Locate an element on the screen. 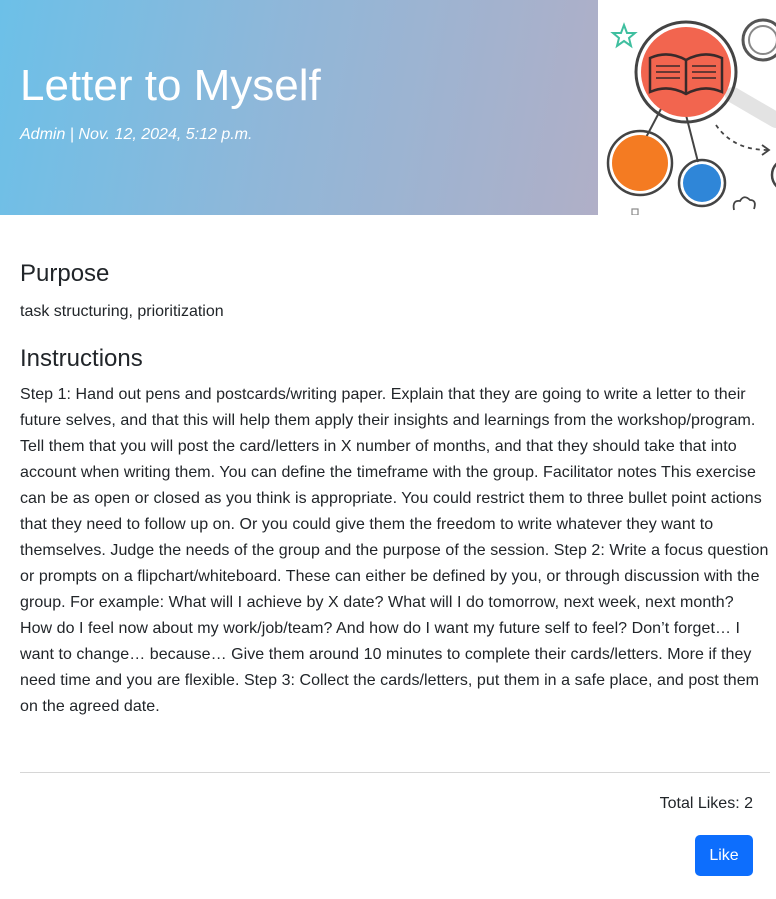 The height and width of the screenshot is (899, 776). post-meta: Admin | Nov. 12, 2024, 5:12 p.m. is located at coordinates (136, 134).